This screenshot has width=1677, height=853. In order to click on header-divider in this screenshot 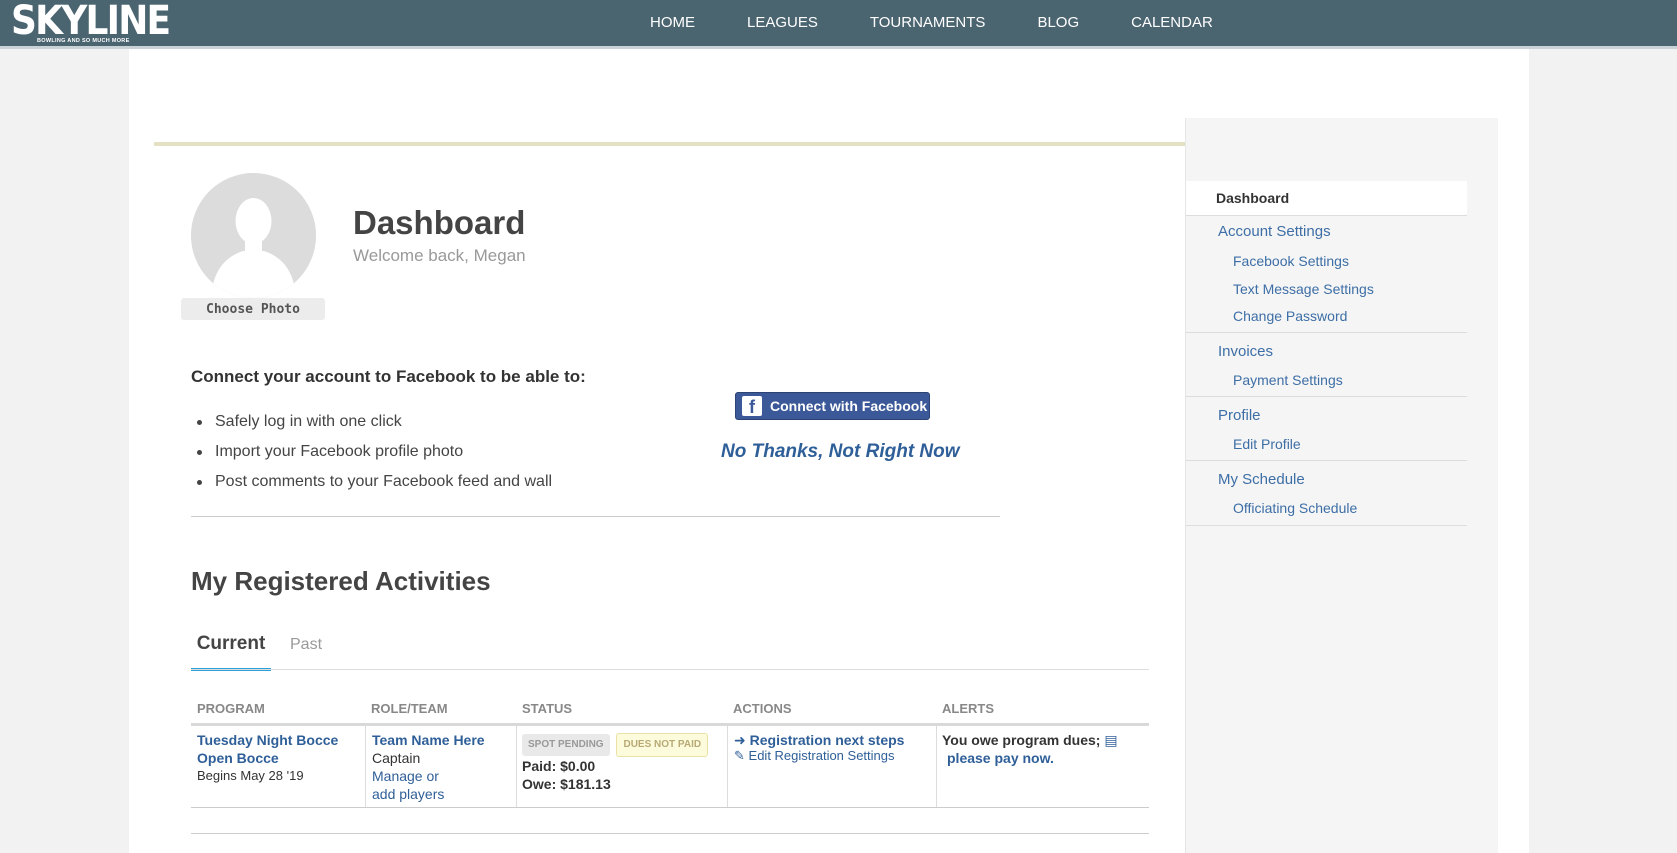, I will do `click(669, 144)`.